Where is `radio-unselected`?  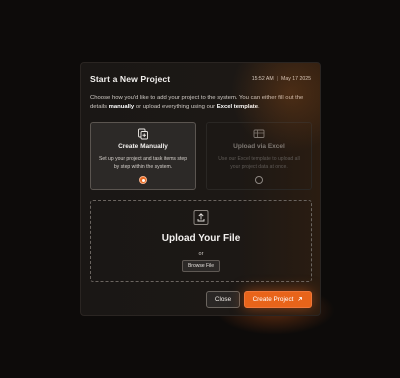
radio-unselected is located at coordinates (259, 180).